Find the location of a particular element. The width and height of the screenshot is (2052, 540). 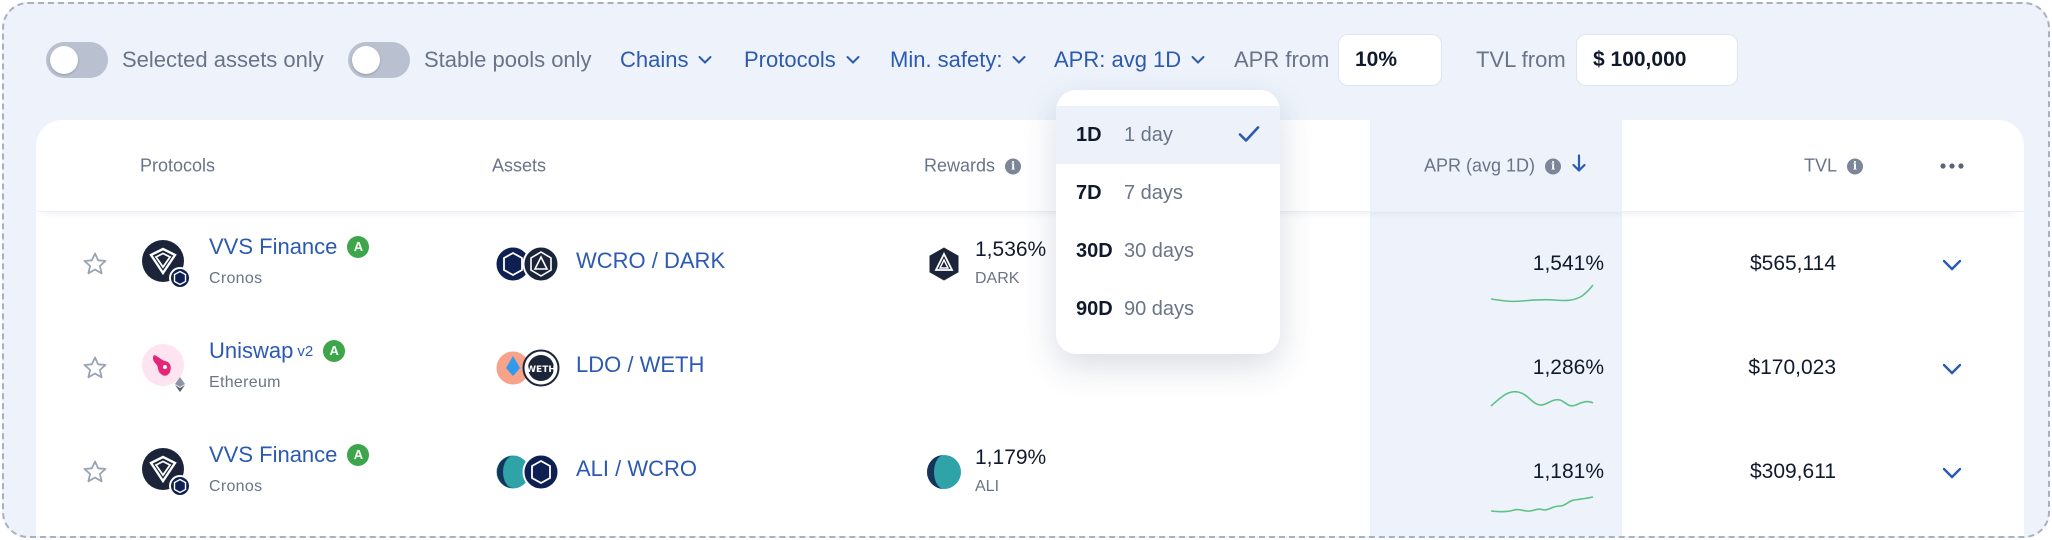

menu-item-7d: 7D 7 days is located at coordinates (1168, 193).